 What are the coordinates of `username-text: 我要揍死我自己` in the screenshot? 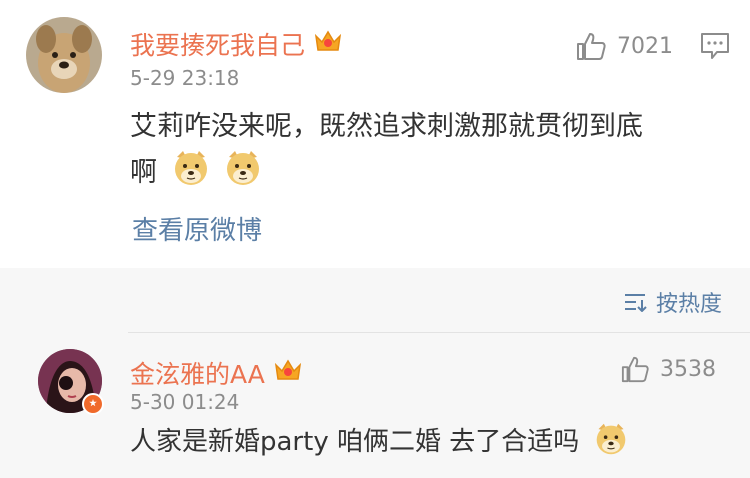 It's located at (217, 44).